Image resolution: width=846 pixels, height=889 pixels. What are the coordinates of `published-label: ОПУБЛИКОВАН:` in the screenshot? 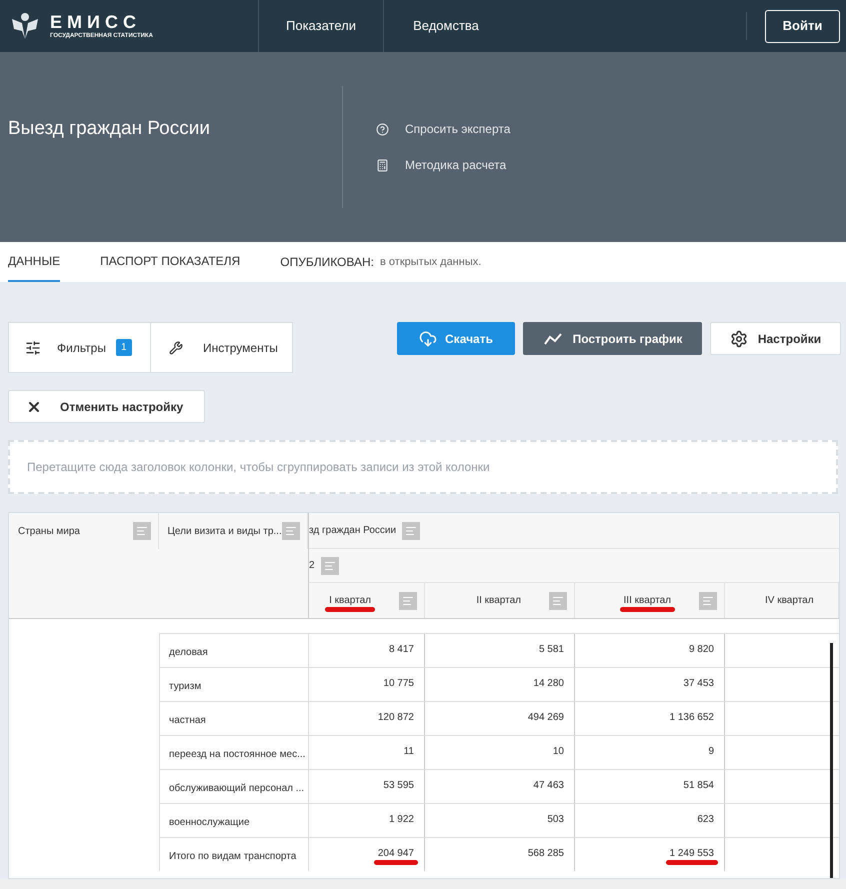 It's located at (327, 262).